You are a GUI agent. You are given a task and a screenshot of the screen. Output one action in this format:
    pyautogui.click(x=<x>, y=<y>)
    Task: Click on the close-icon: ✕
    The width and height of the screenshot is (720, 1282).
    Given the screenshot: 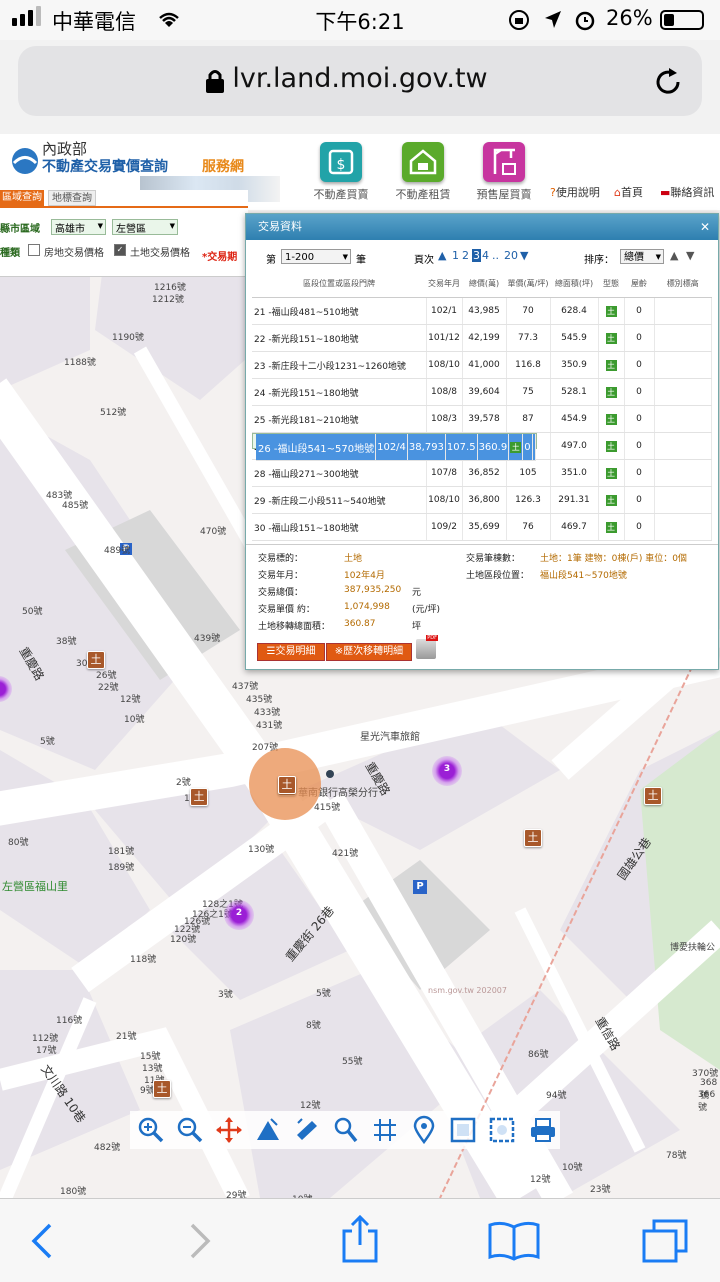 What is the action you would take?
    pyautogui.click(x=705, y=227)
    